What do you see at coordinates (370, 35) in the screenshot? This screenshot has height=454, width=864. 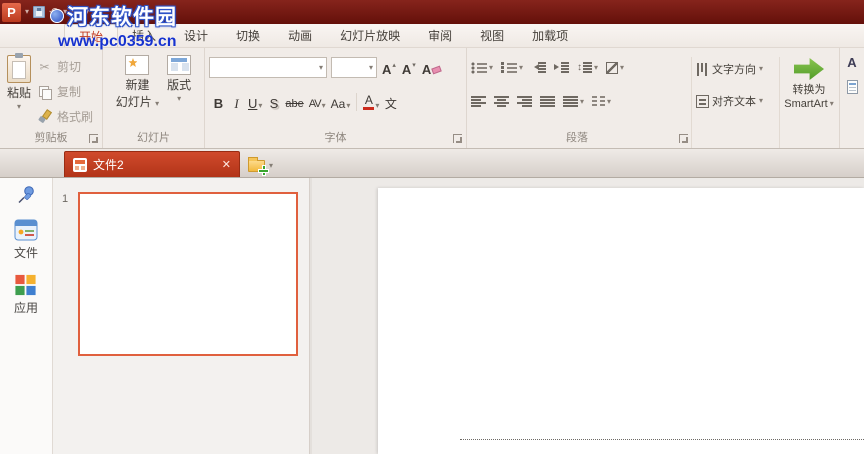 I see `tab-slideshow: 幻灯片放映` at bounding box center [370, 35].